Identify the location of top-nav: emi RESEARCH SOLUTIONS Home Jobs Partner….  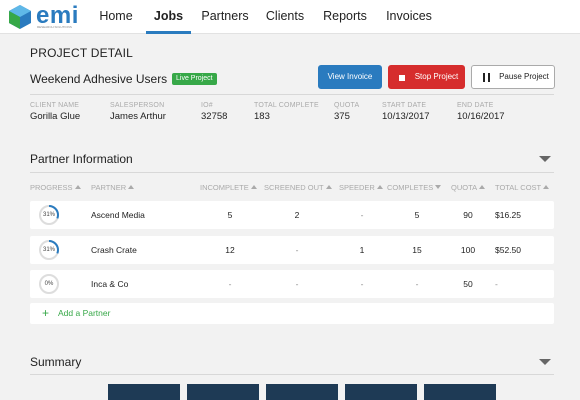
(290, 17).